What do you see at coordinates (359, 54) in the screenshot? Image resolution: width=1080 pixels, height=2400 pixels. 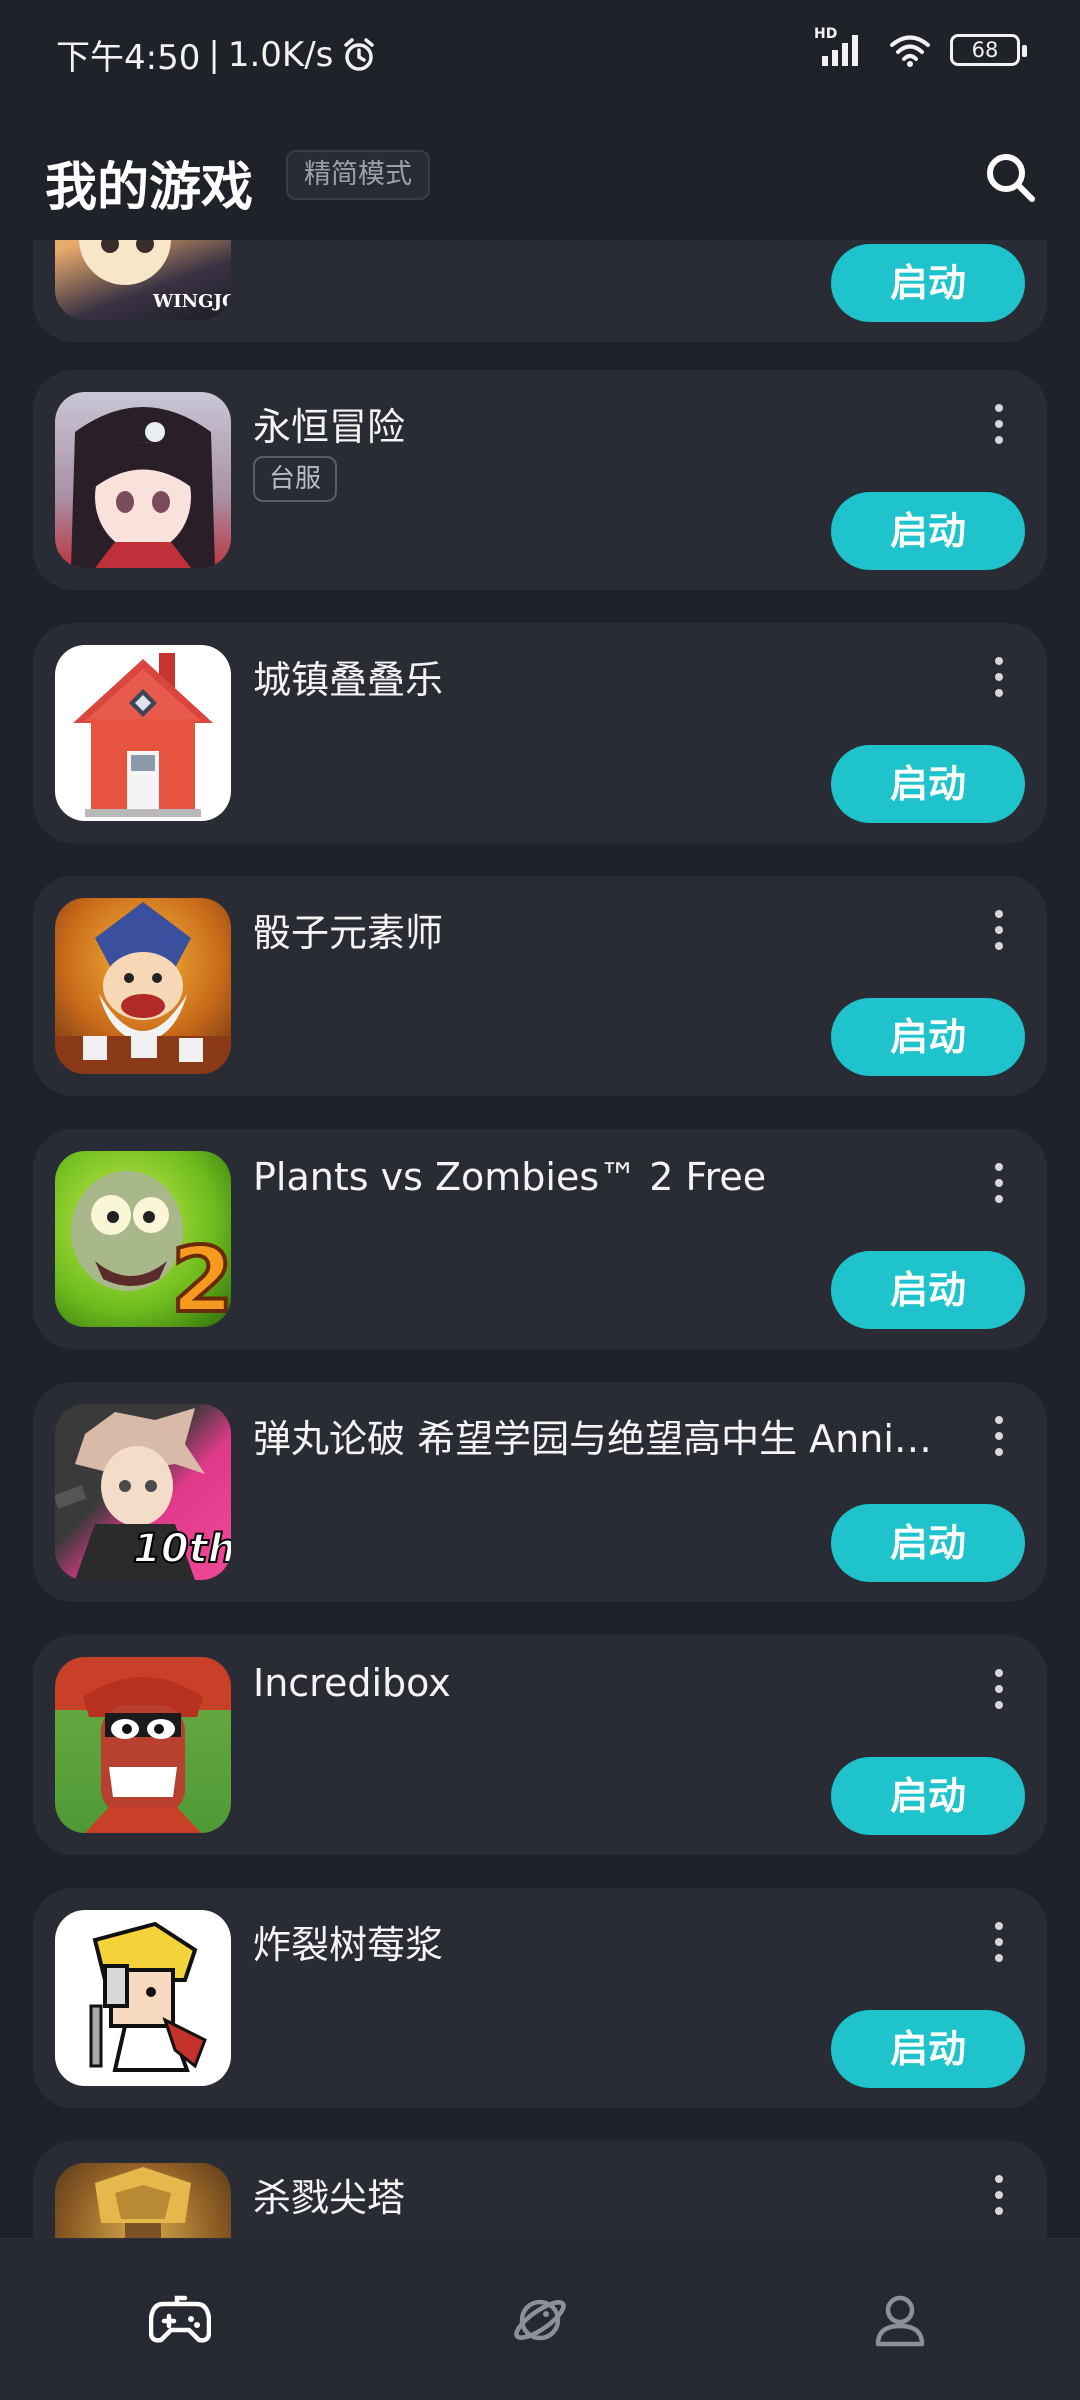 I see `alarm-icon` at bounding box center [359, 54].